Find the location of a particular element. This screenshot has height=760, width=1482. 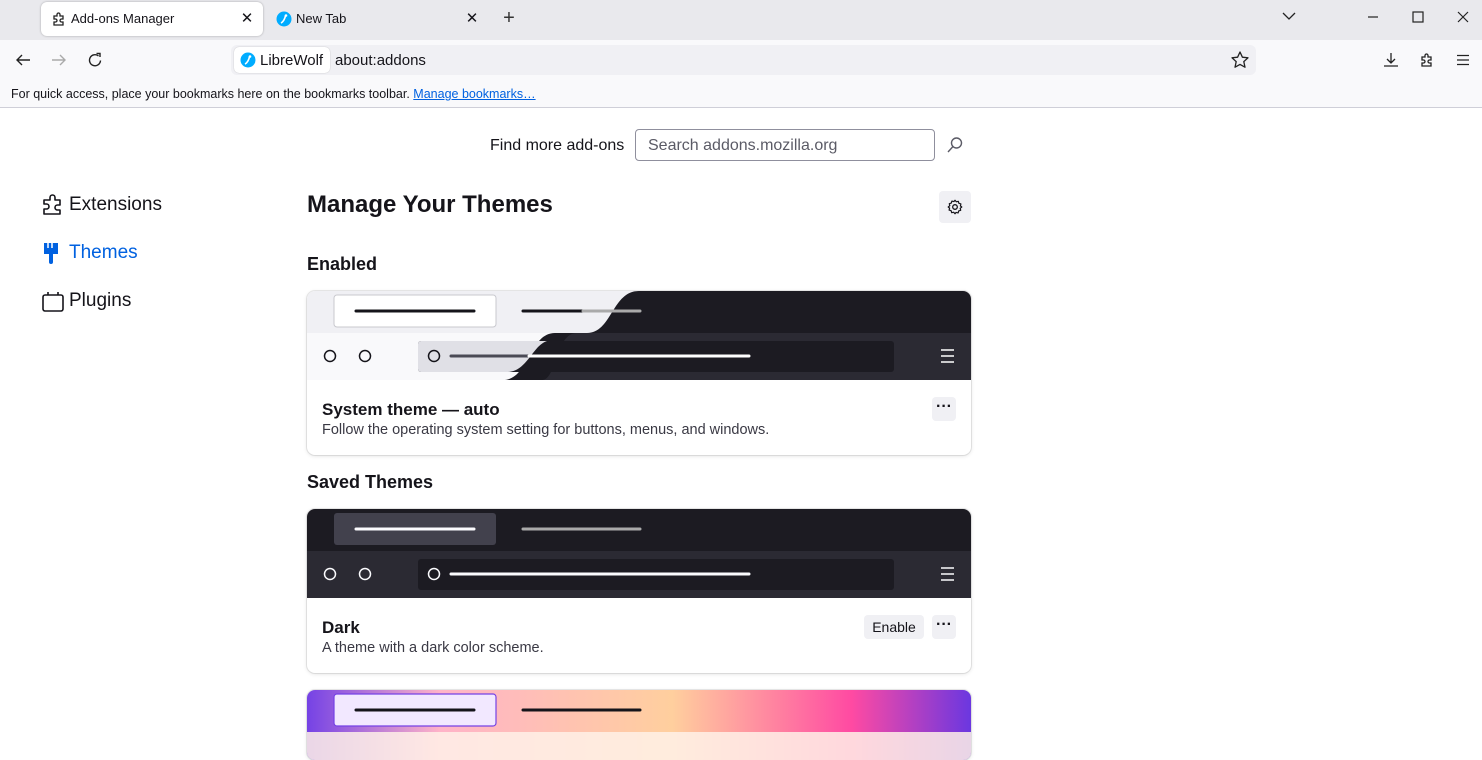

download-icon is located at coordinates (1391, 60).